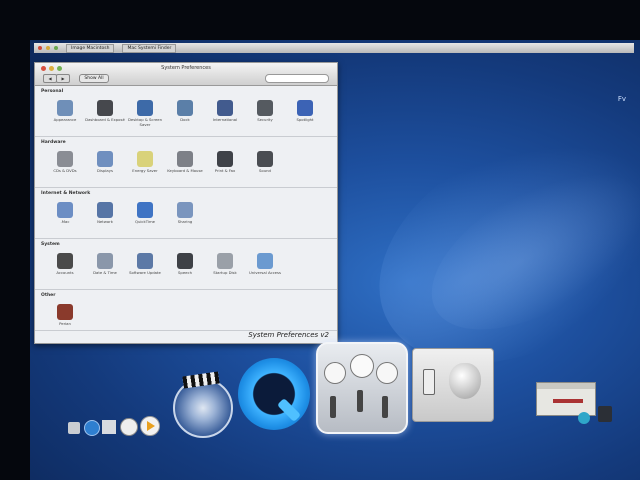 This screenshot has height=480, width=640. What do you see at coordinates (109, 427) in the screenshot?
I see `mail-icon` at bounding box center [109, 427].